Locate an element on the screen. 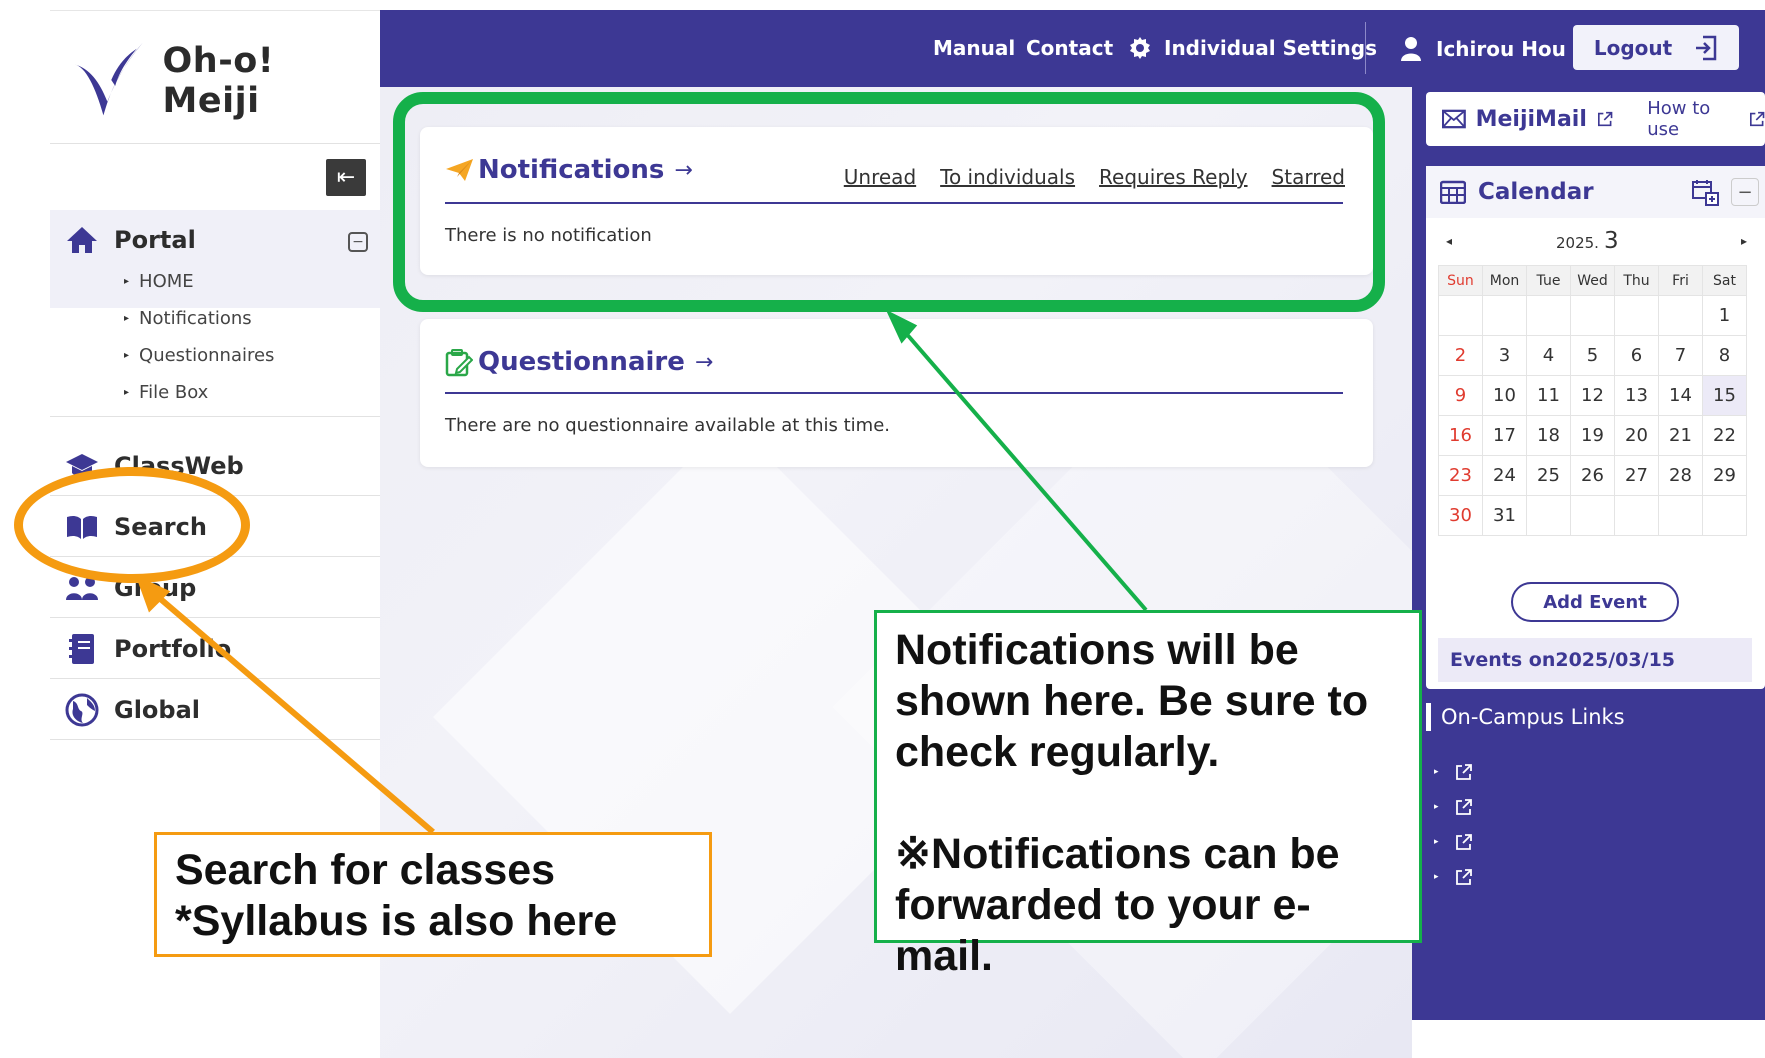 Image resolution: width=1765 pixels, height=1058 pixels. search-callout-line: *Syllabus is also here is located at coordinates (396, 921).